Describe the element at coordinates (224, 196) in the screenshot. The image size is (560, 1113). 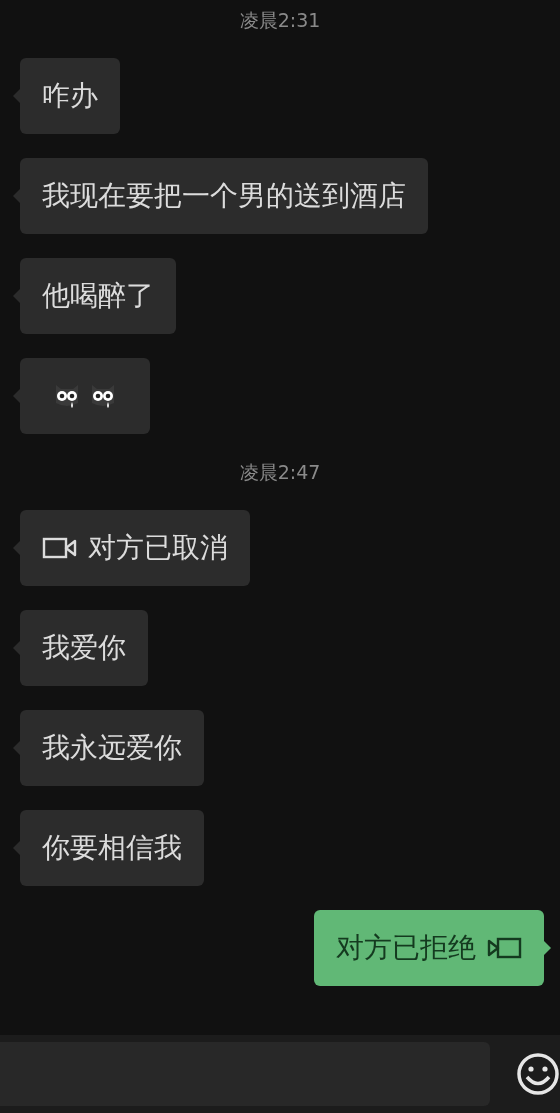
I see `message-text: 我现在要把一个男的送到酒店` at that location.